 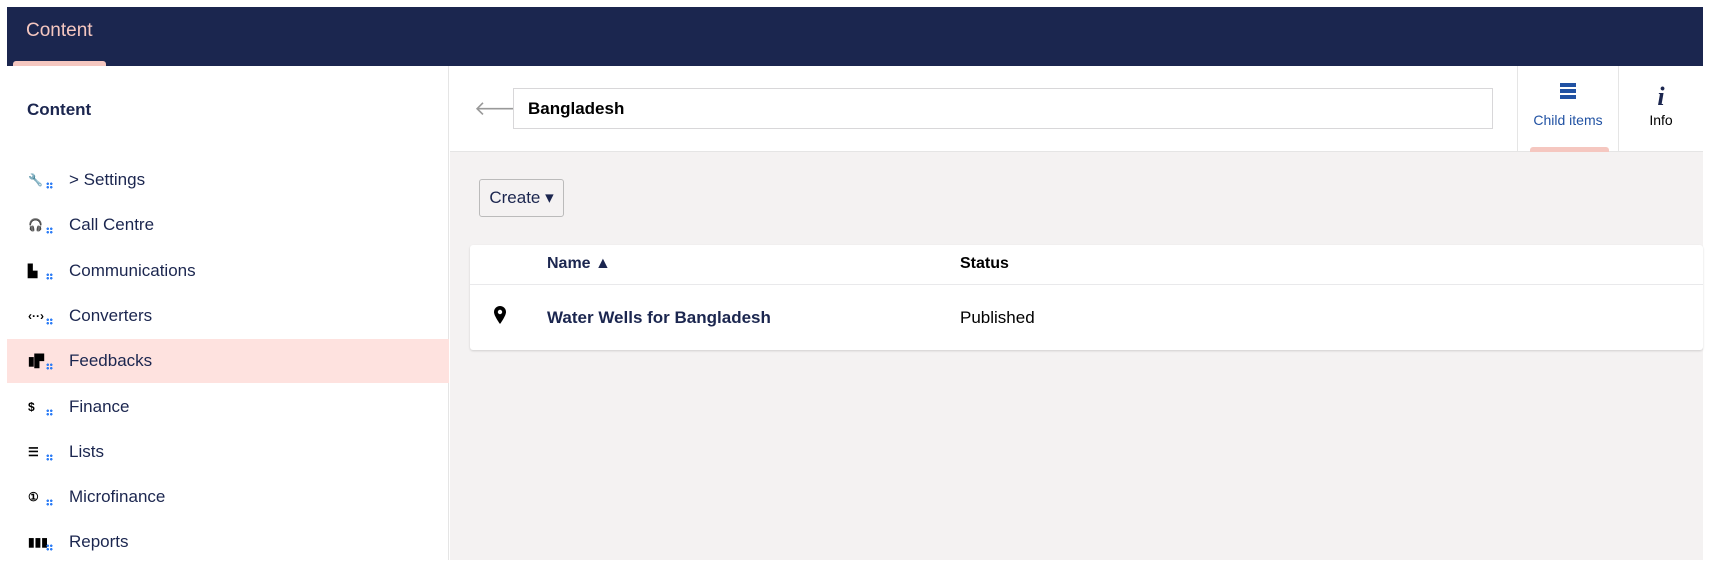 What do you see at coordinates (579, 264) in the screenshot?
I see `column-header-name: Name ▲` at bounding box center [579, 264].